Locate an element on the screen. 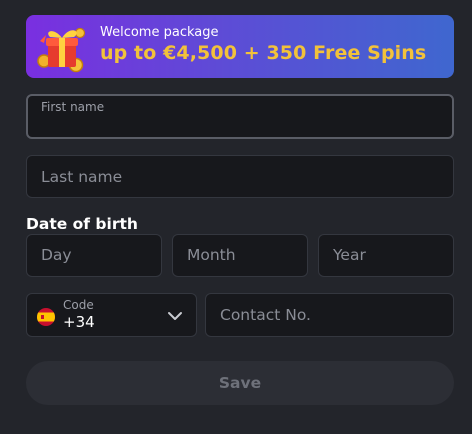 This screenshot has height=434, width=472. contact-number-field: Contact No. is located at coordinates (329, 315).